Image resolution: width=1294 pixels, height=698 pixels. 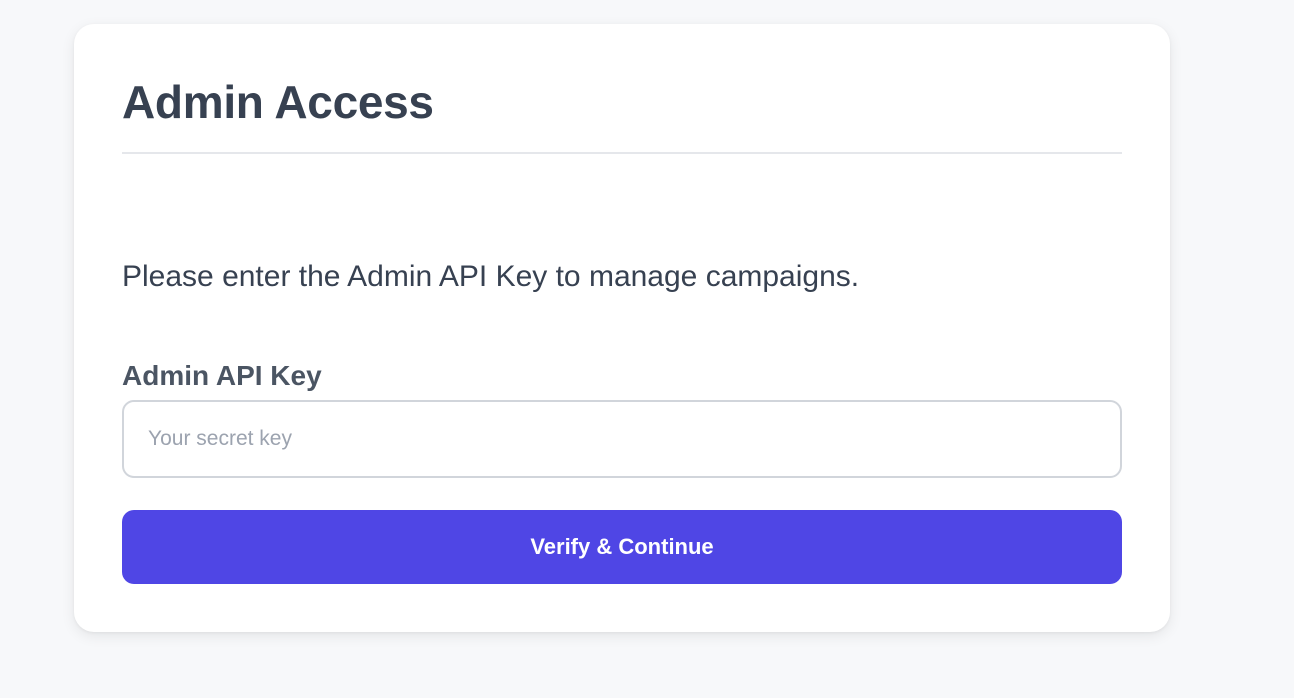 I want to click on verify-continue-button: Verify & Continue, so click(x=622, y=547).